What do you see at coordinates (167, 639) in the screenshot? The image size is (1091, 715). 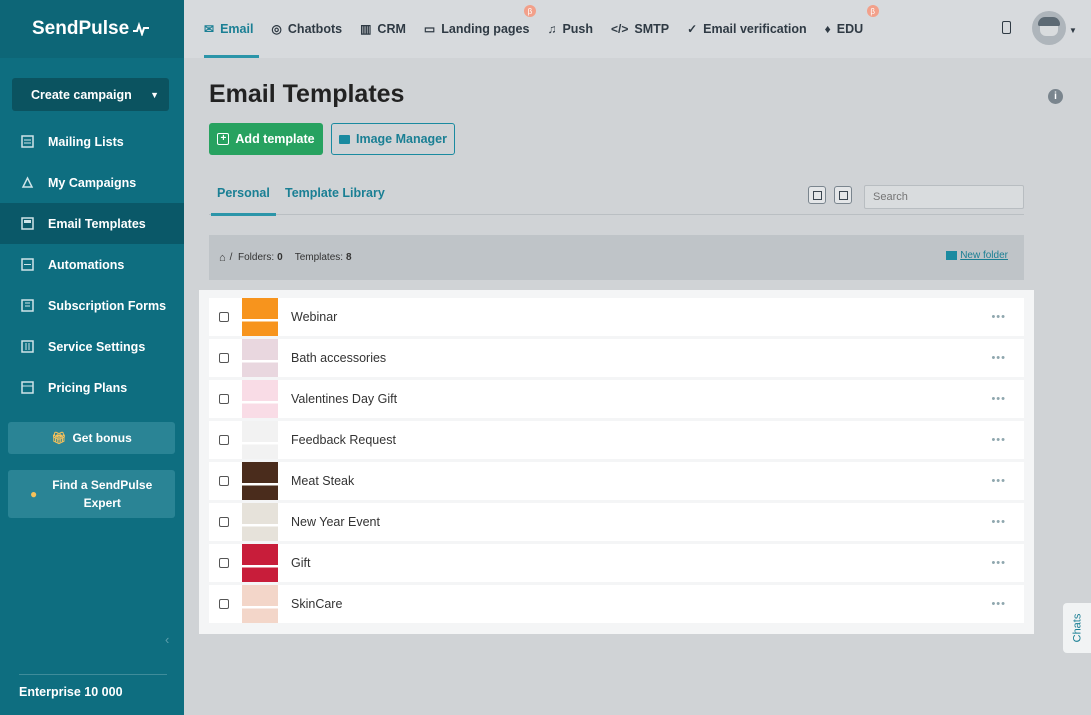 I see `collapse-sidebar-icon: ‹` at bounding box center [167, 639].